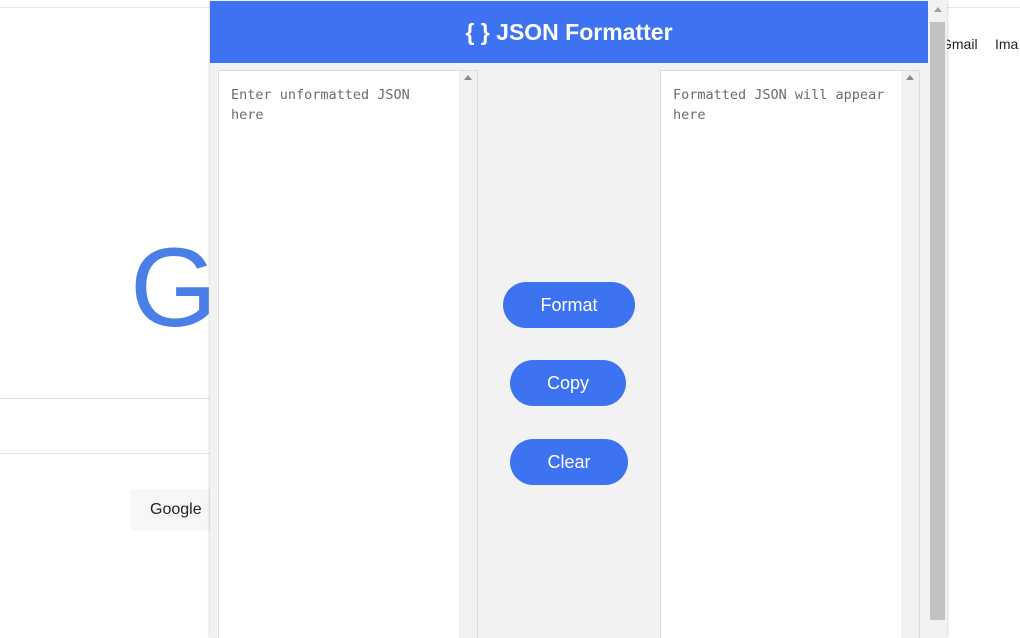  I want to click on google-search-button: Google, so click(172, 510).